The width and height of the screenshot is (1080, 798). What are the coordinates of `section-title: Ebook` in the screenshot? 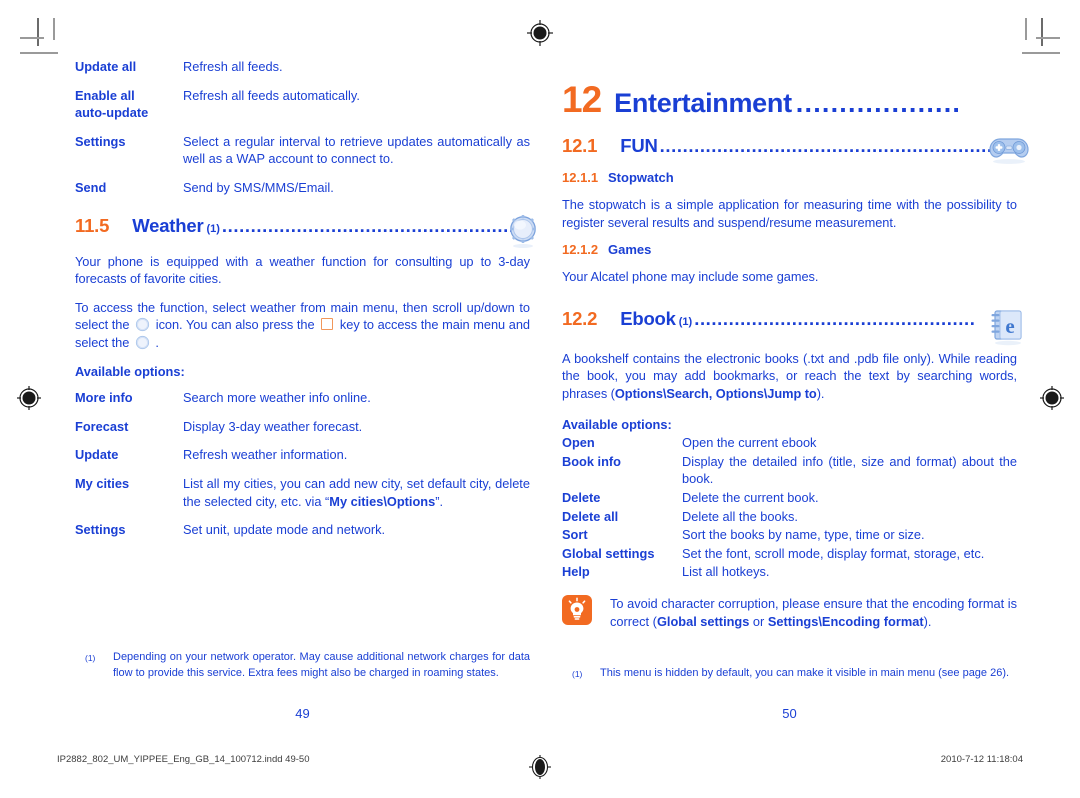 It's located at (648, 318).